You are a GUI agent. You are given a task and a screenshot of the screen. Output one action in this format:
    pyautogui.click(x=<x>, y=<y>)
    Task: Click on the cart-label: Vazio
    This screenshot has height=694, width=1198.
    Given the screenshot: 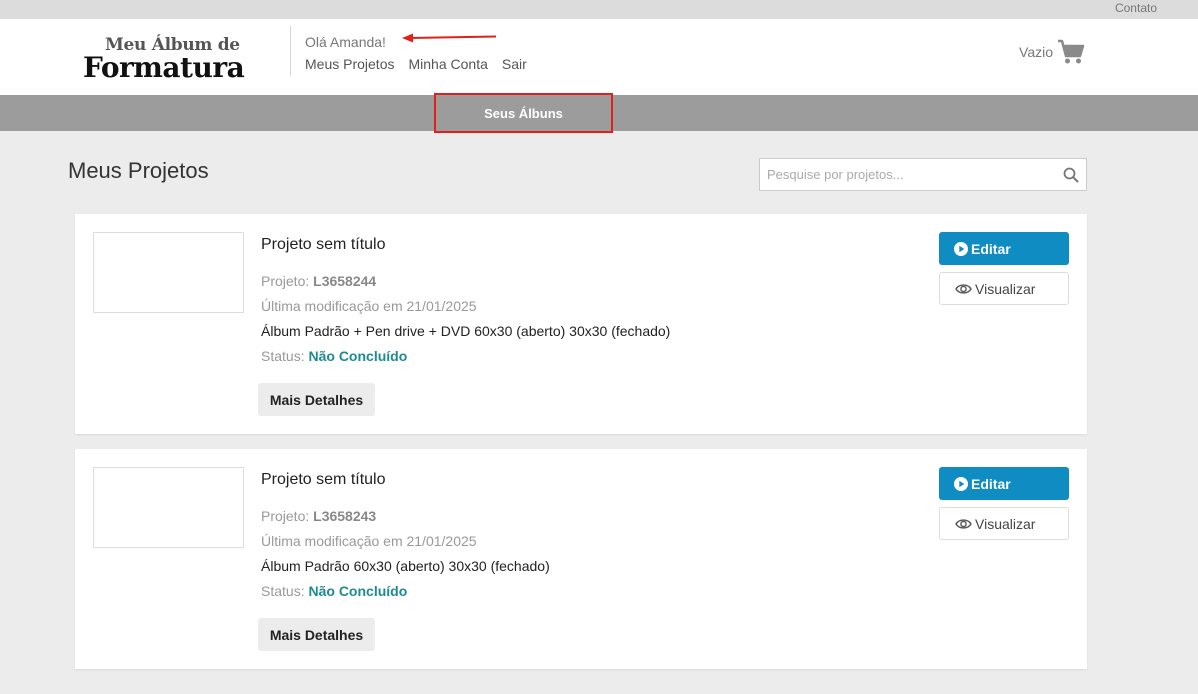 What is the action you would take?
    pyautogui.click(x=1036, y=52)
    